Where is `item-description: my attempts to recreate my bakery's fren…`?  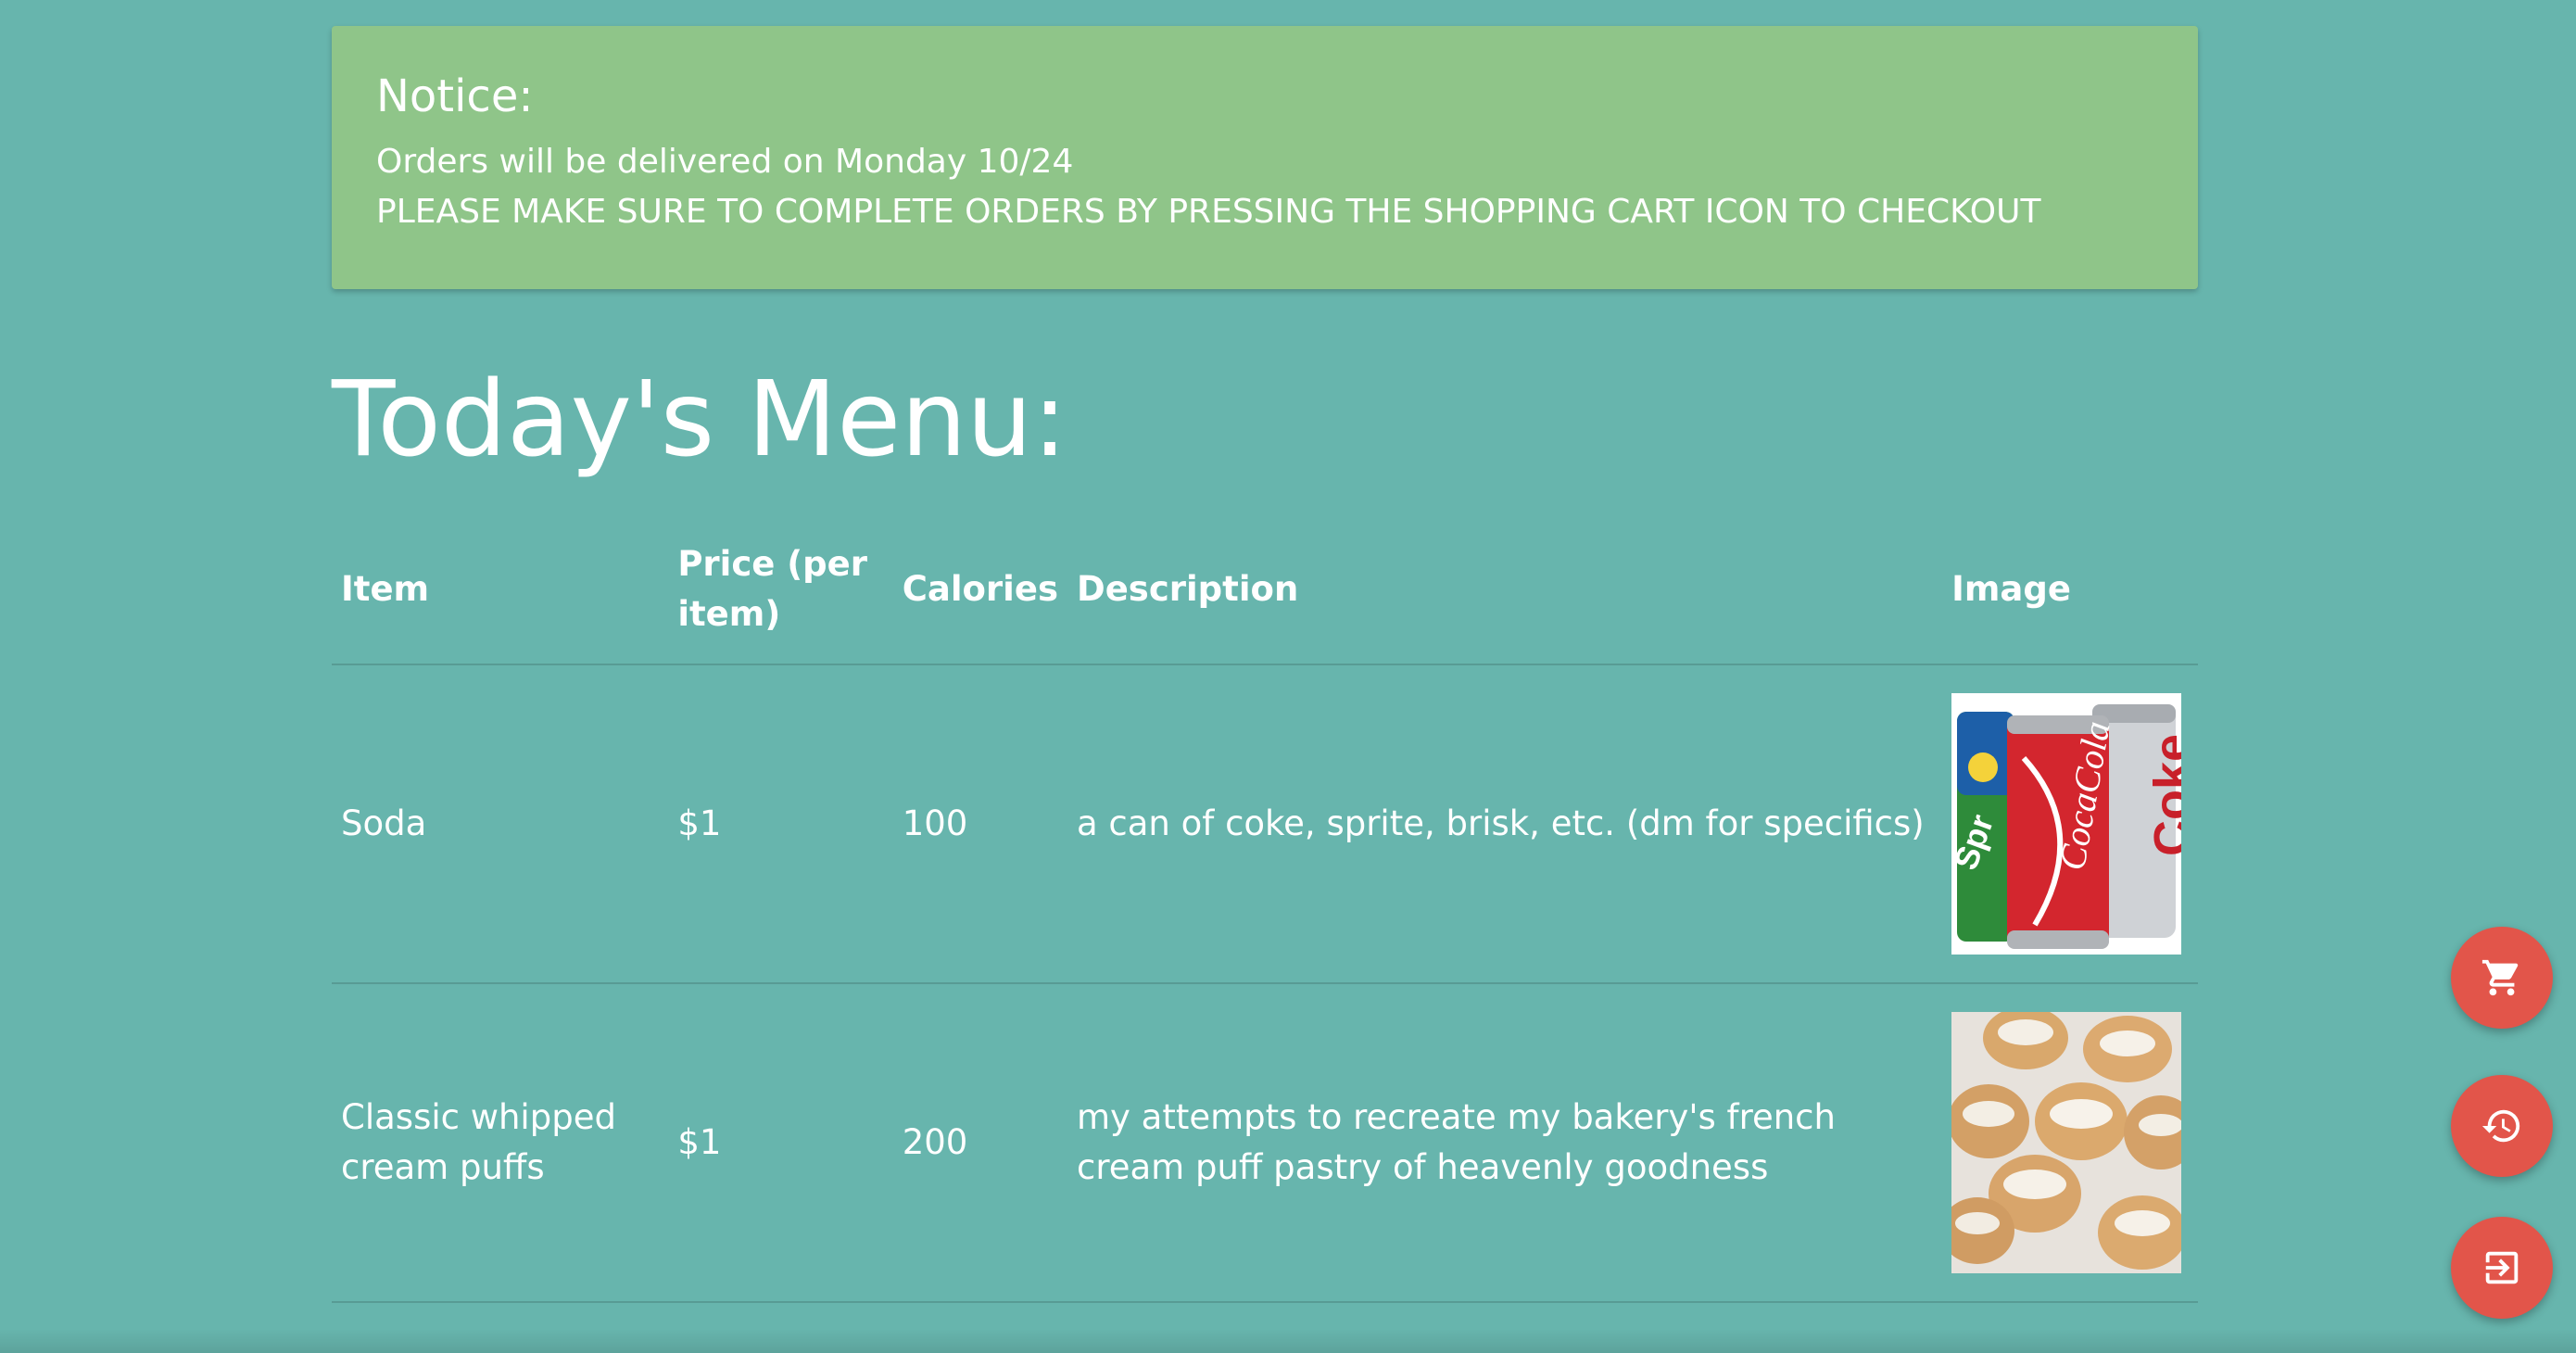
item-description: my attempts to recreate my bakery's fren… is located at coordinates (1505, 1143).